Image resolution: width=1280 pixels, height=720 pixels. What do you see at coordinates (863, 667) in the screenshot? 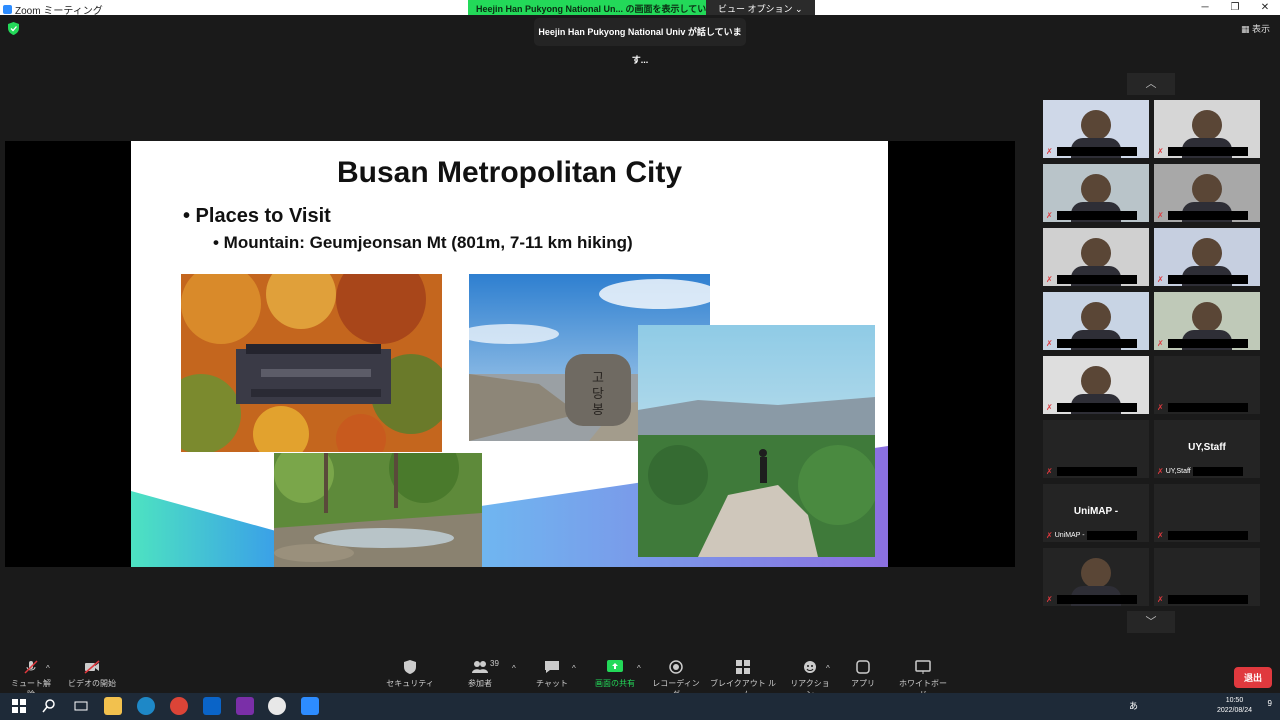
I see `apps-icon` at bounding box center [863, 667].